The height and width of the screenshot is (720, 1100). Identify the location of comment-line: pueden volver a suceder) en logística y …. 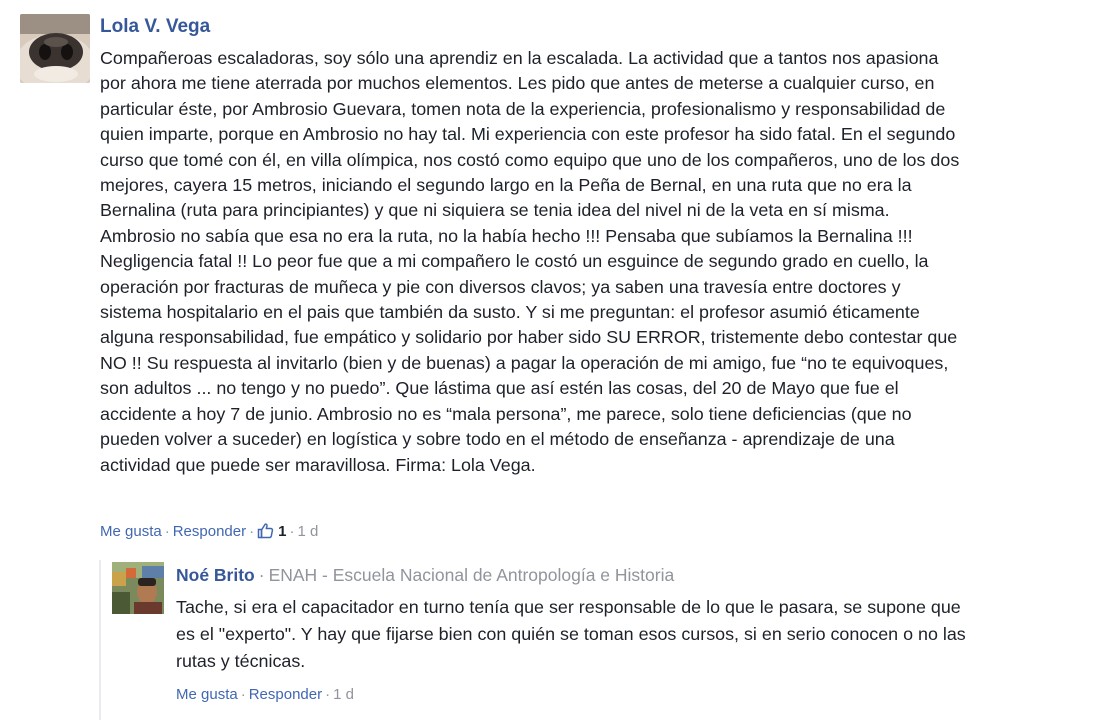
(497, 439).